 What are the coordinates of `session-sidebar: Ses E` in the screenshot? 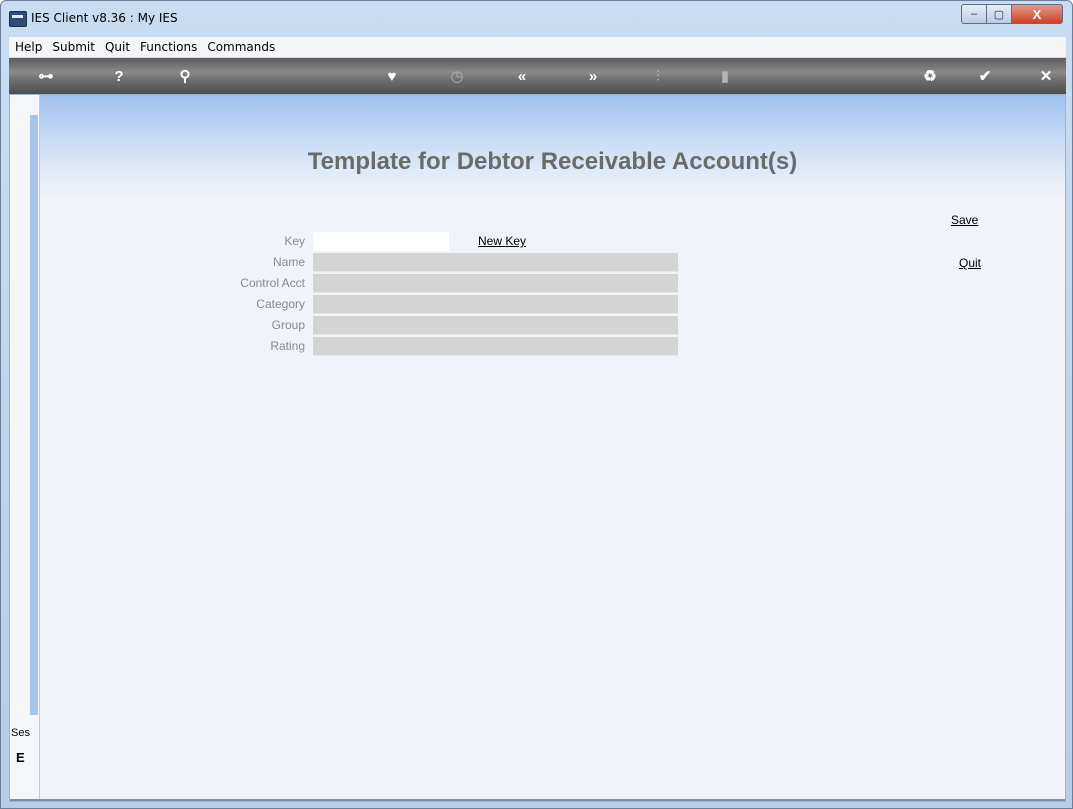 It's located at (25, 448).